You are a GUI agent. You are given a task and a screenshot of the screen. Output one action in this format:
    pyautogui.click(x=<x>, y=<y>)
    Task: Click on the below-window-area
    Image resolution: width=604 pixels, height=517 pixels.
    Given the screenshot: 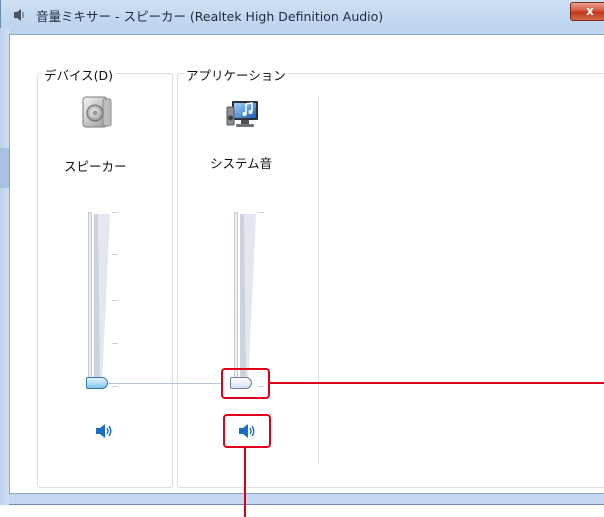 What is the action you would take?
    pyautogui.click(x=302, y=511)
    